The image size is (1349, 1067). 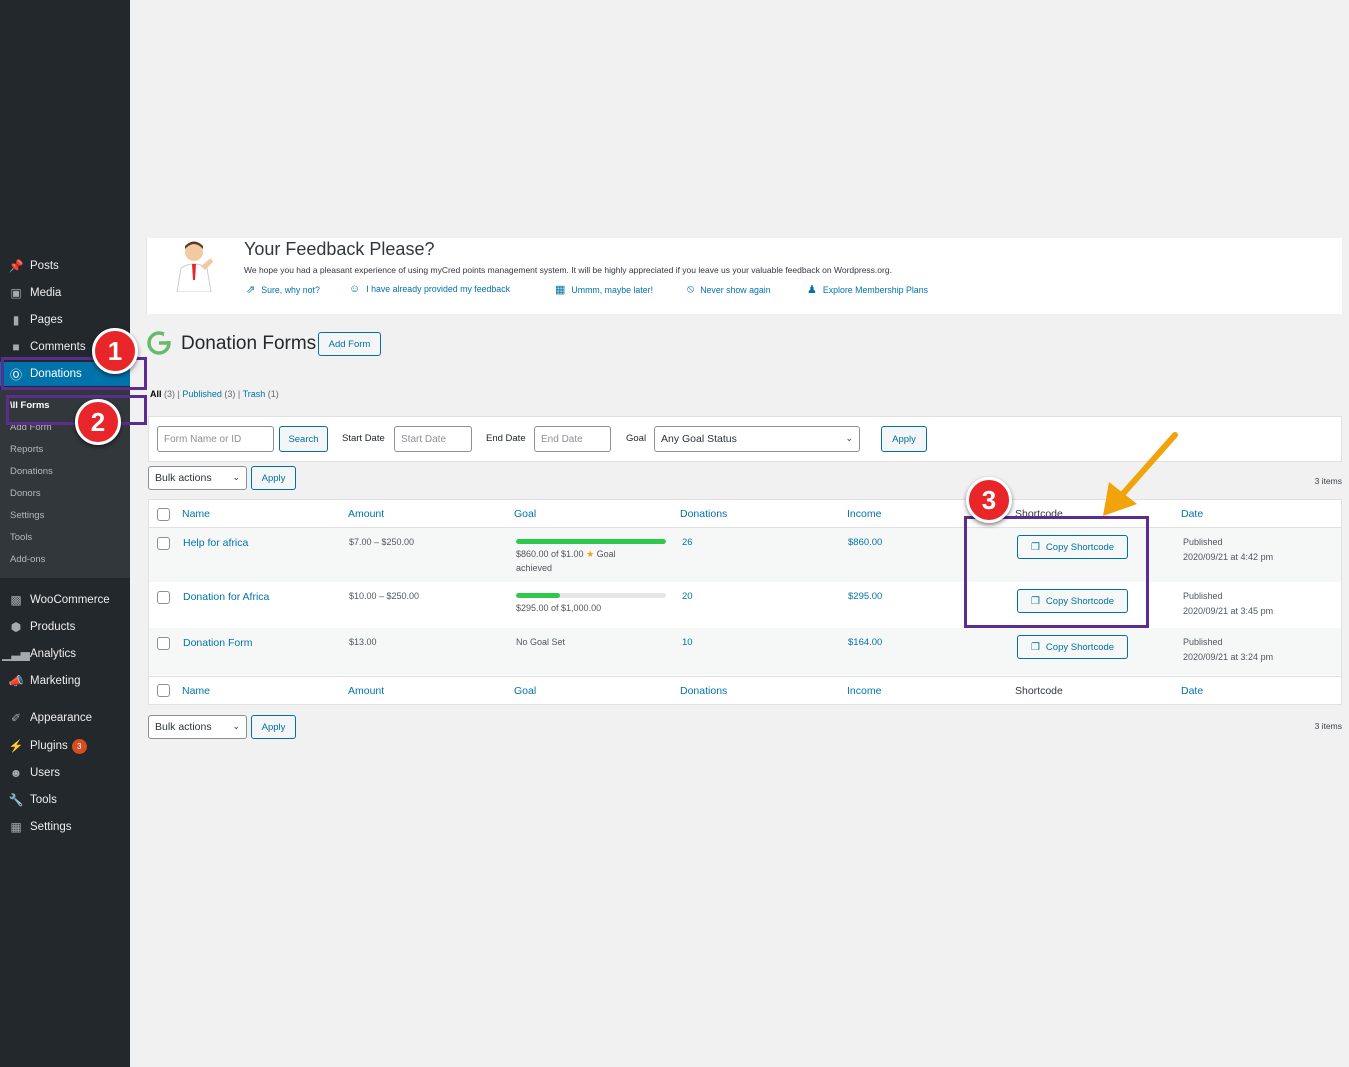 I want to click on start-date-input: Start Date, so click(x=433, y=439).